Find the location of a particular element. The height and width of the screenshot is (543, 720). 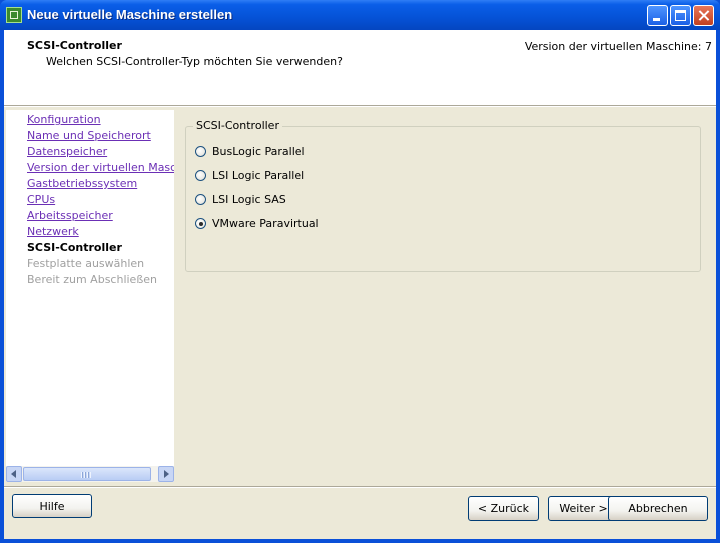

footer-divider is located at coordinates (360, 487).